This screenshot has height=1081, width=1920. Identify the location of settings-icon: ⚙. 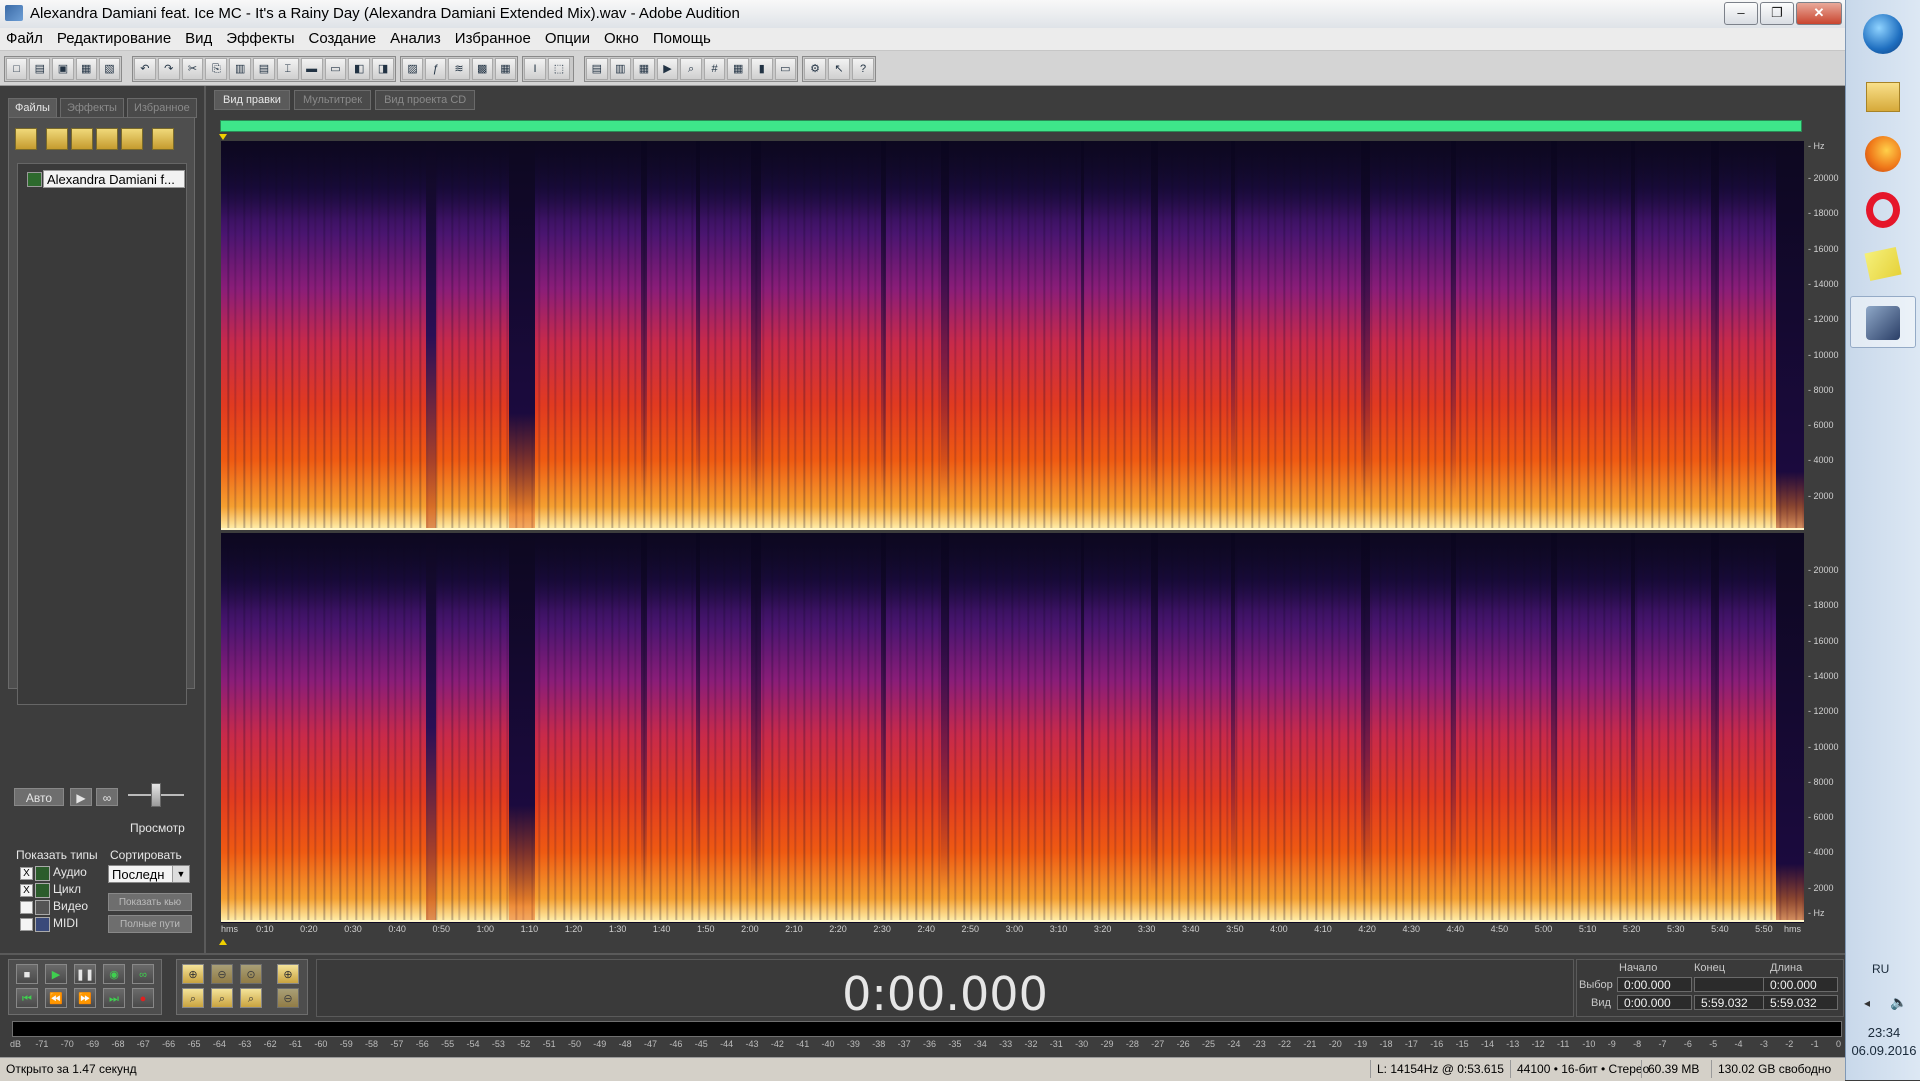
(815, 69).